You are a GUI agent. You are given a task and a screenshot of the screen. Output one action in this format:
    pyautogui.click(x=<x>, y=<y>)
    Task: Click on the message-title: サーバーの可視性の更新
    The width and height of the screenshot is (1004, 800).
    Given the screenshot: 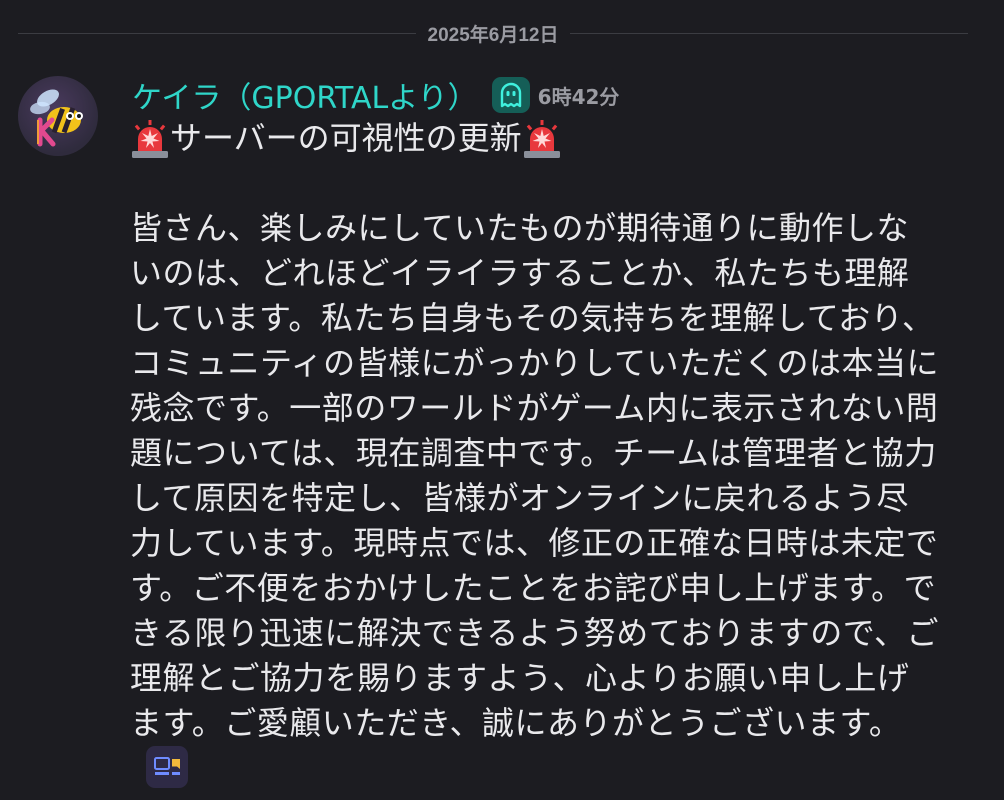 What is the action you would take?
    pyautogui.click(x=346, y=138)
    